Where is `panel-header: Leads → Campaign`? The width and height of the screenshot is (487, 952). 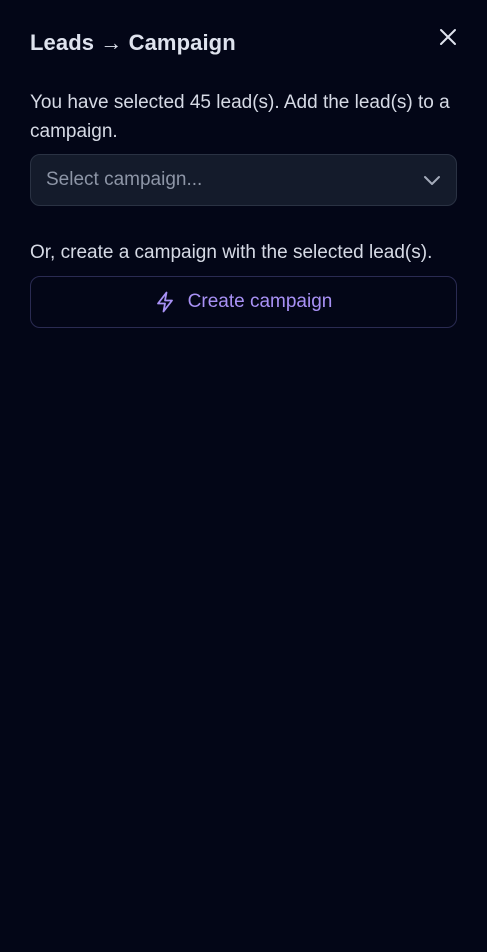
panel-header: Leads → Campaign is located at coordinates (243, 44).